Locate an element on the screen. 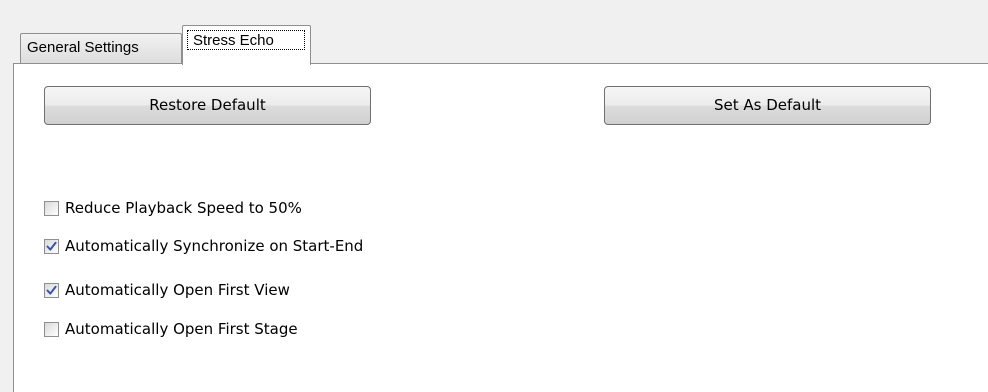  reduce-playback-speed-label: Reduce Playback Speed to 50% is located at coordinates (183, 208).